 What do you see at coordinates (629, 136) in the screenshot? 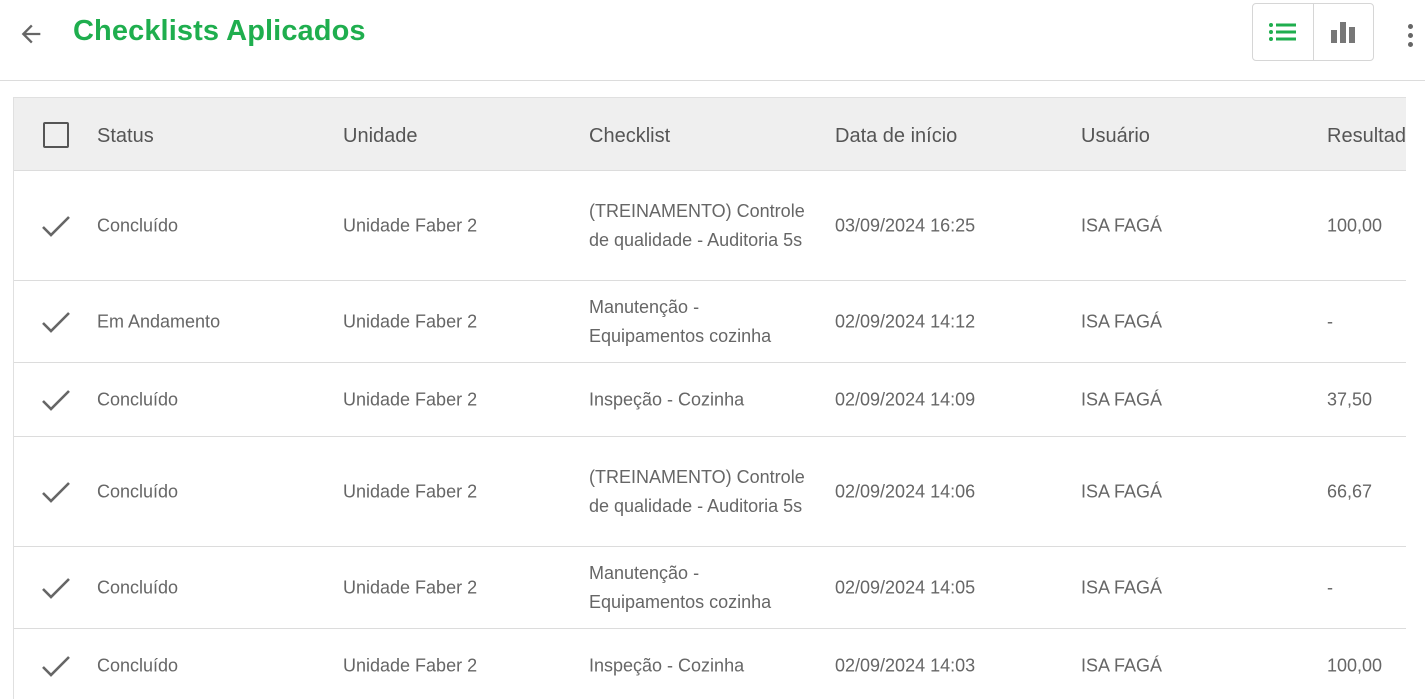
I see `column-header-checklist: Checklist` at bounding box center [629, 136].